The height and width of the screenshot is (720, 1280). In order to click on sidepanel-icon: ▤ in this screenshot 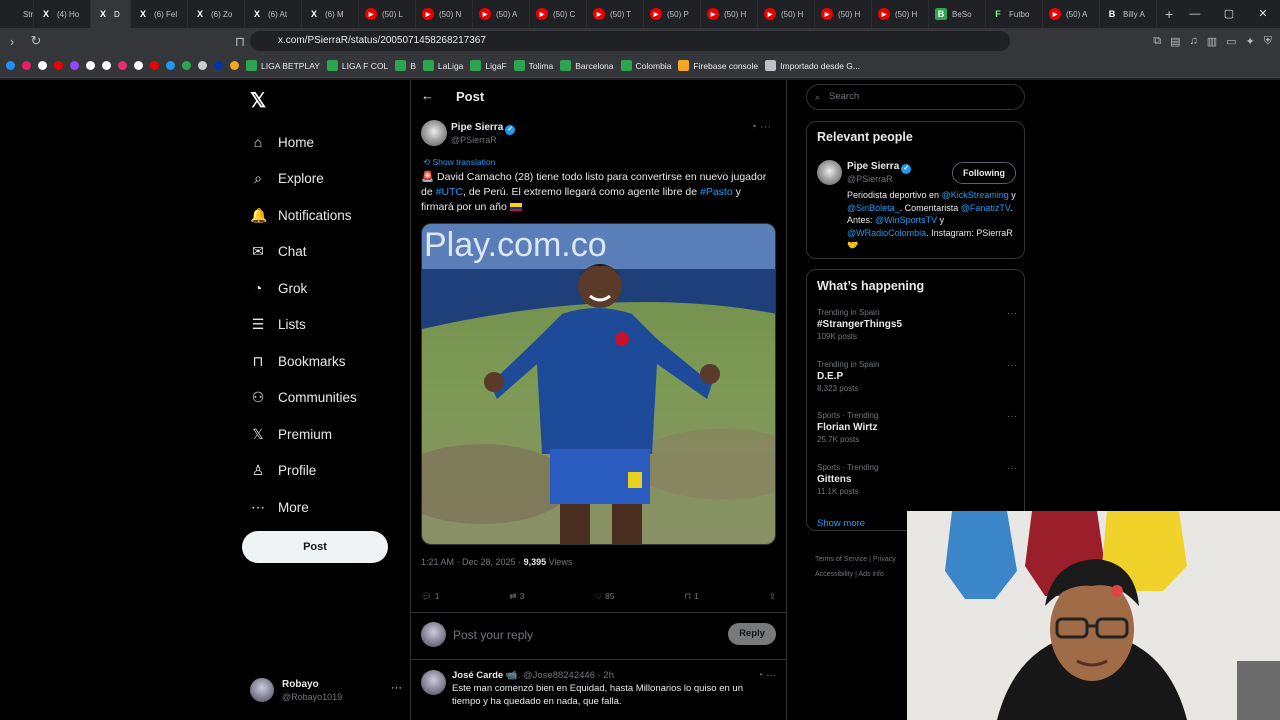, I will do `click(1175, 41)`.